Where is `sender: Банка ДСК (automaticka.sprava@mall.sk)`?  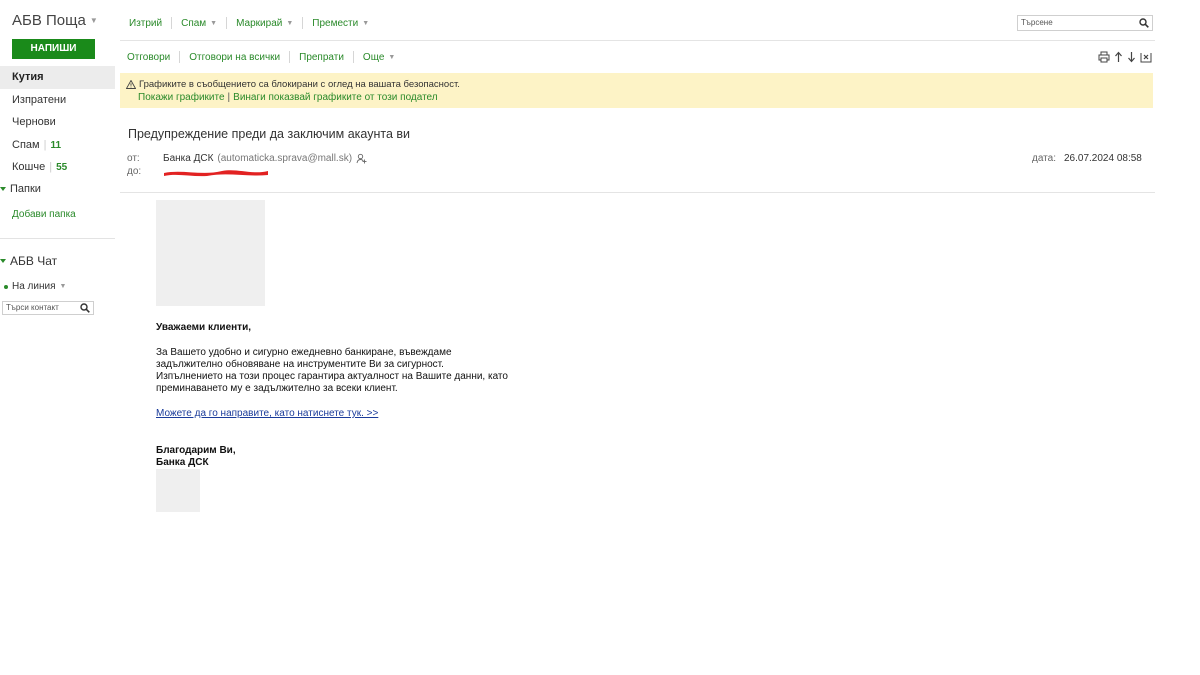
sender: Банка ДСК (automaticka.sprava@mall.sk) is located at coordinates (265, 158).